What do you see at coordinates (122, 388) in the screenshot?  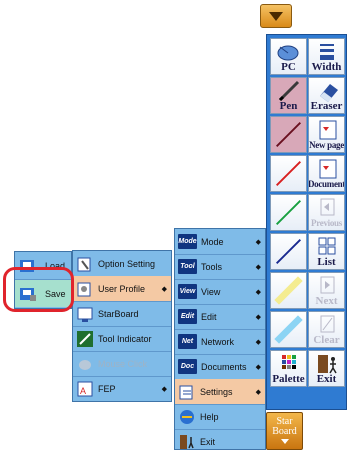 I see `menu-item-fep: A FEP ◆` at bounding box center [122, 388].